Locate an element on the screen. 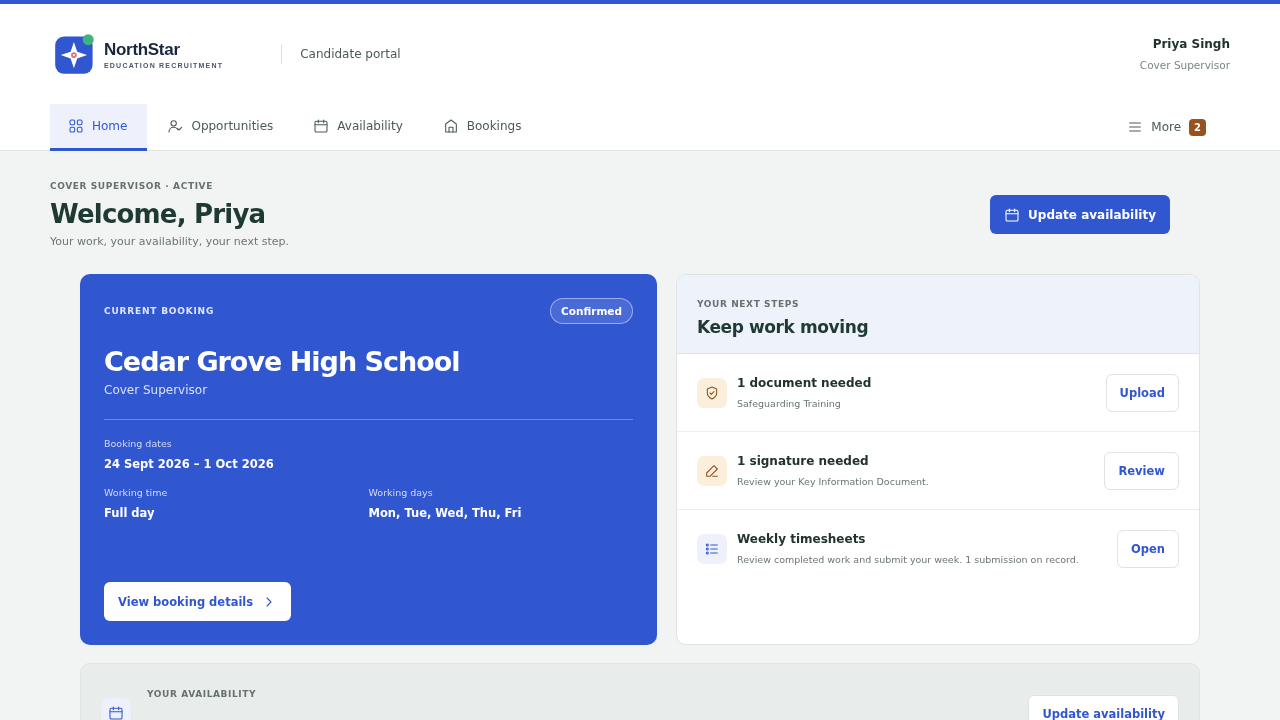 This screenshot has width=1280, height=720. status-pill: Confirmed is located at coordinates (591, 311).